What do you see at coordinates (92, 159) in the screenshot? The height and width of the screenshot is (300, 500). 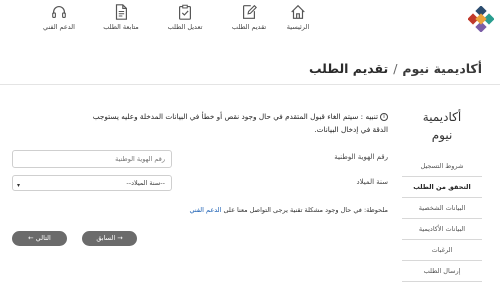 I see `national-id-input` at bounding box center [92, 159].